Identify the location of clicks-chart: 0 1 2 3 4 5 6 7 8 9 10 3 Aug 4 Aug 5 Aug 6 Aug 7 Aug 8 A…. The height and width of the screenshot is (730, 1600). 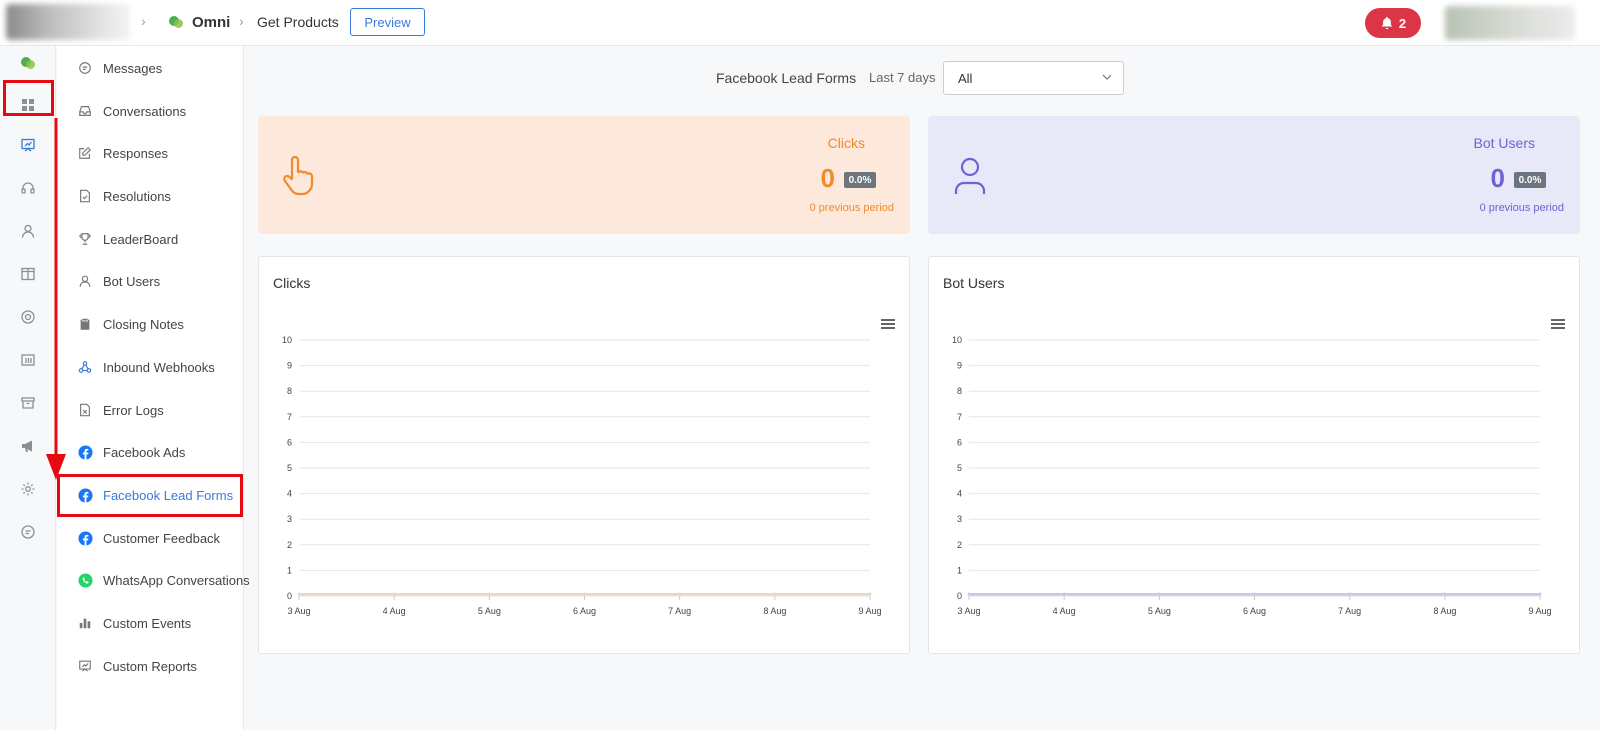
(582, 475).